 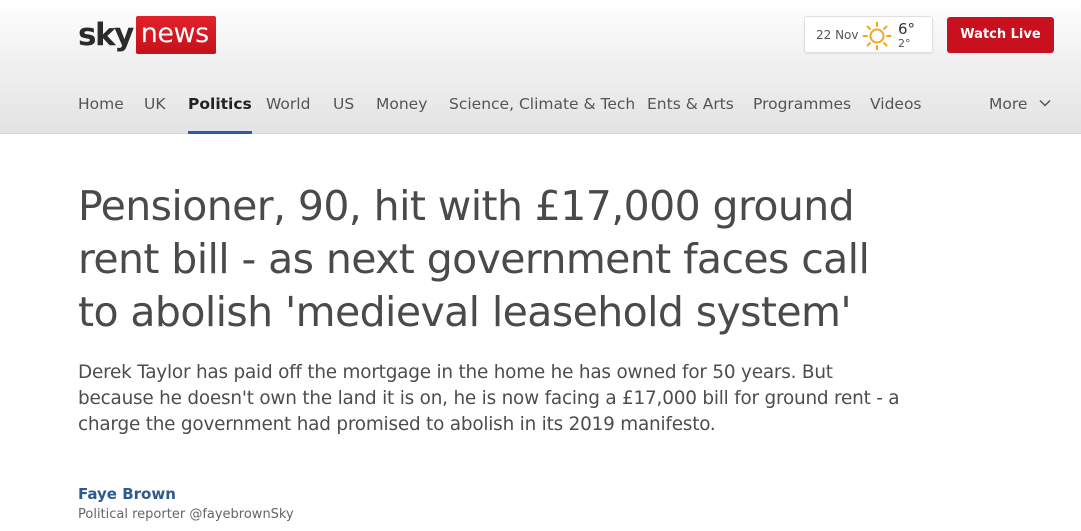 I want to click on weather-widget: 22 Nov 6° 2°, so click(x=868, y=34).